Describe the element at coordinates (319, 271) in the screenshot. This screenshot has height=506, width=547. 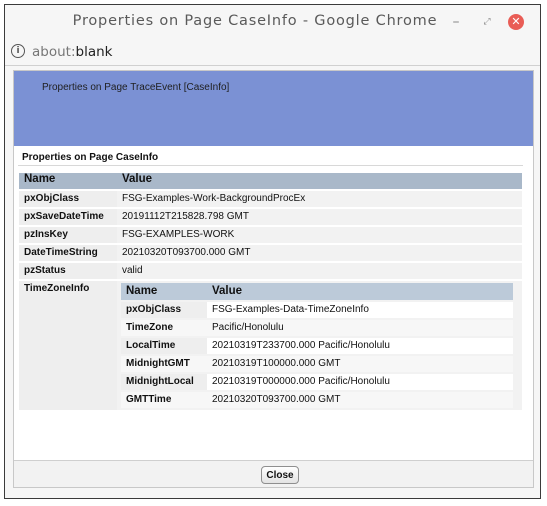
I see `property-value: valid` at that location.